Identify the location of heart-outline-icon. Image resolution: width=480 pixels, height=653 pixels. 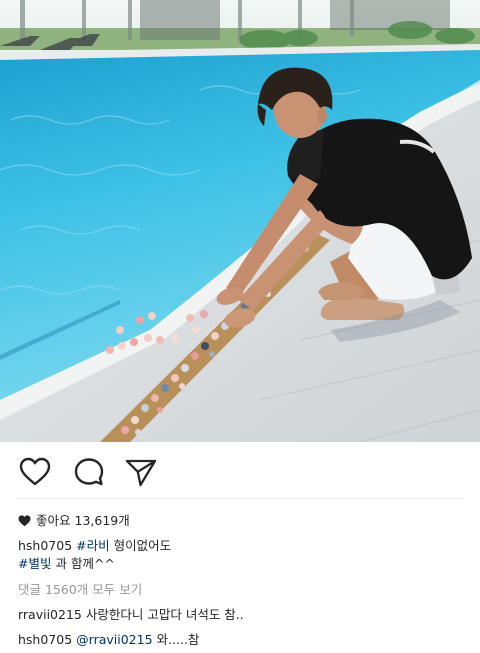
(35, 471).